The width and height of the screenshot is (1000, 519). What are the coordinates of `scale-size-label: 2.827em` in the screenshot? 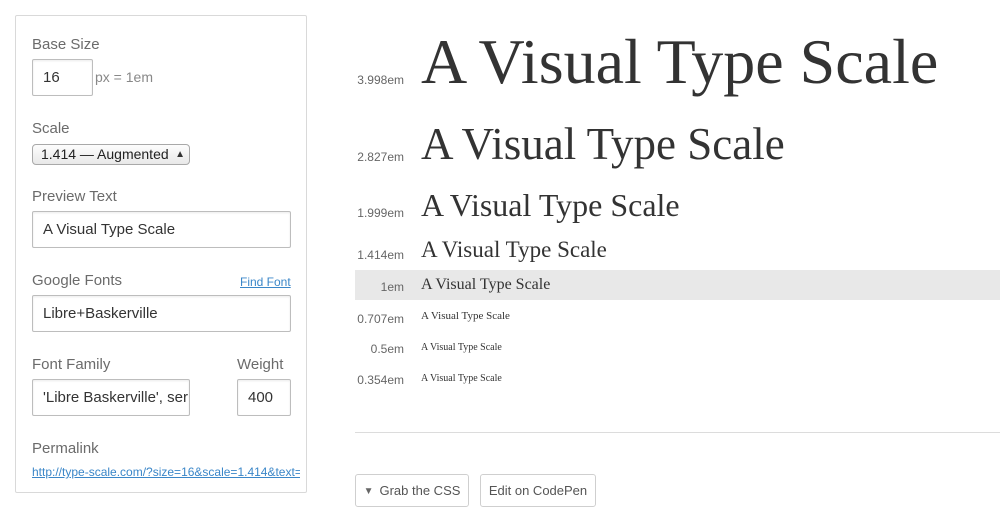 It's located at (380, 157).